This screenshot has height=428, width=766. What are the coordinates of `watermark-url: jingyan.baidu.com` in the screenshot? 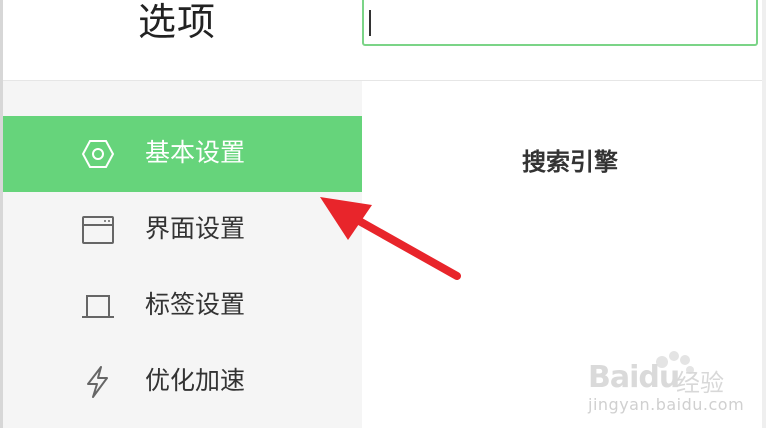 It's located at (666, 404).